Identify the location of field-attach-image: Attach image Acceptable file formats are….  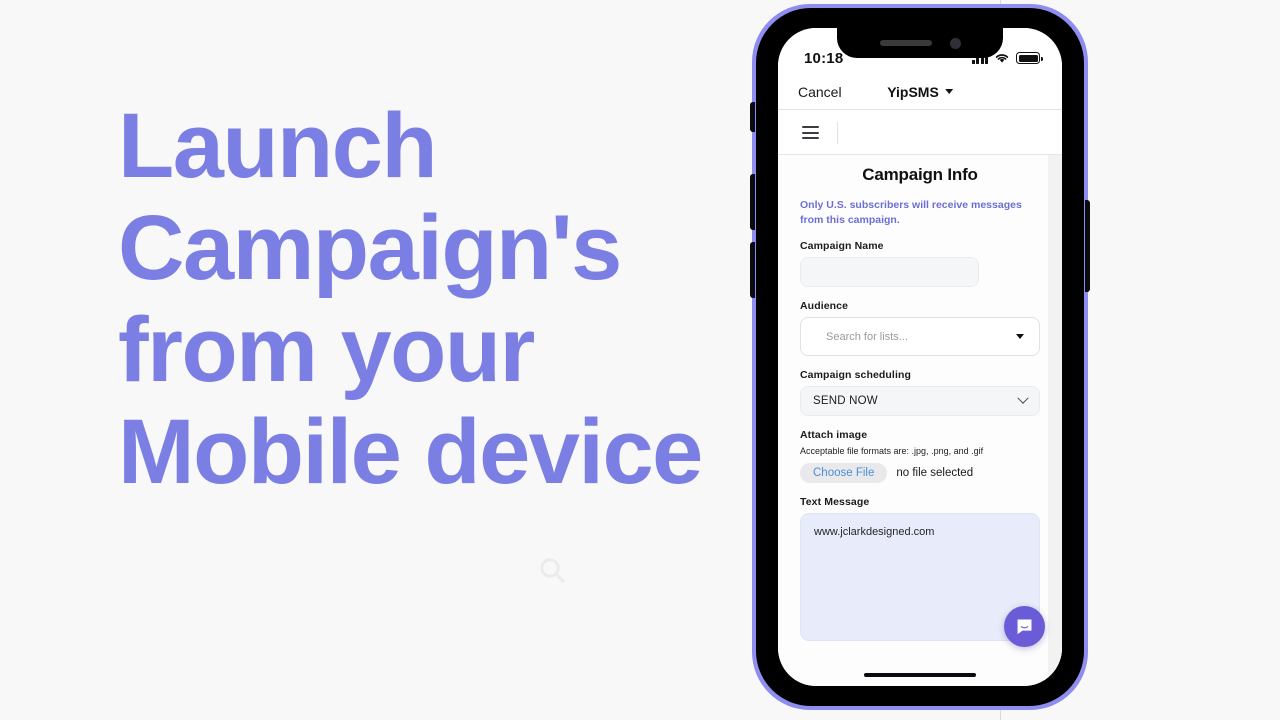
(920, 456).